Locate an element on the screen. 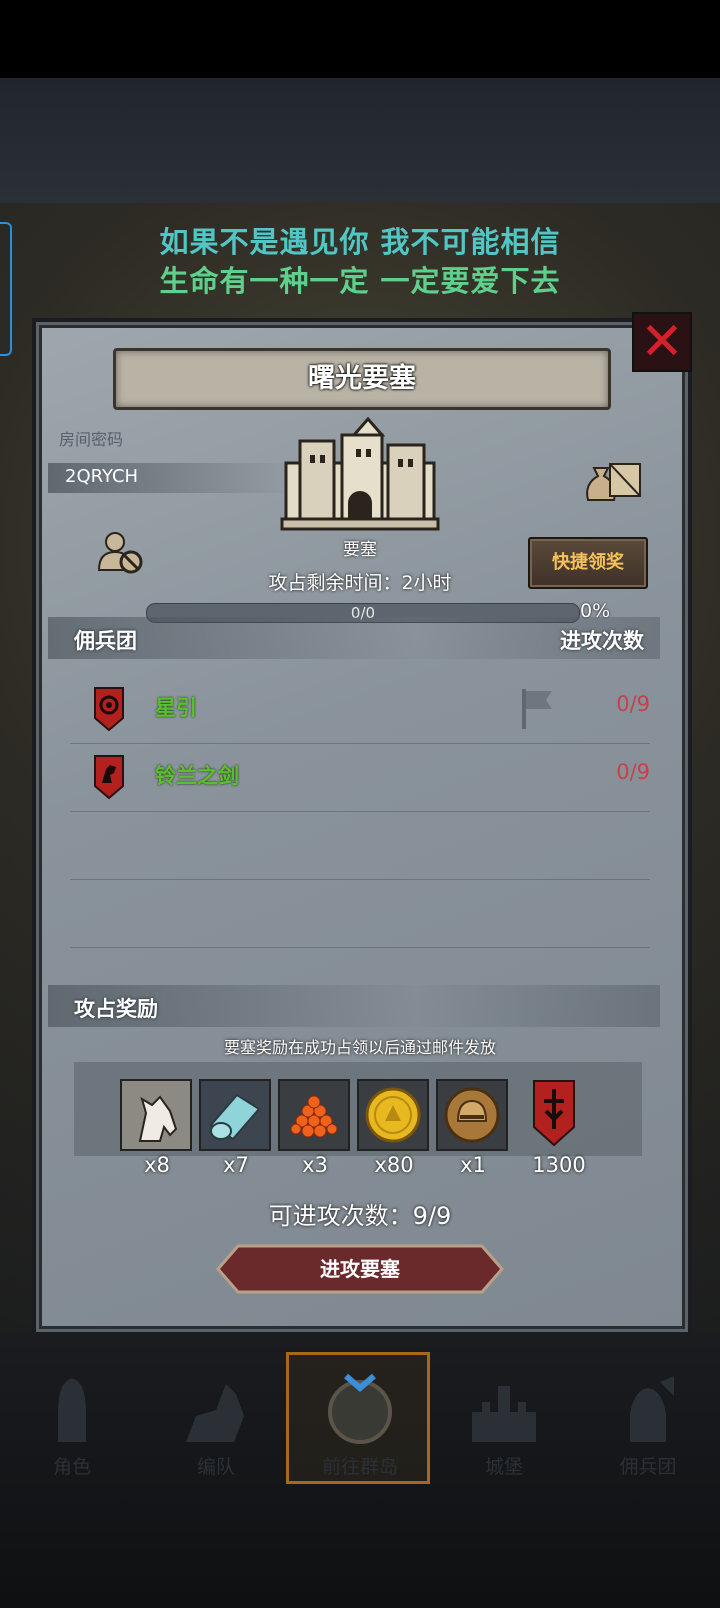 This screenshot has width=720, height=1608. nav-label: 城堡 is located at coordinates (503, 1467).